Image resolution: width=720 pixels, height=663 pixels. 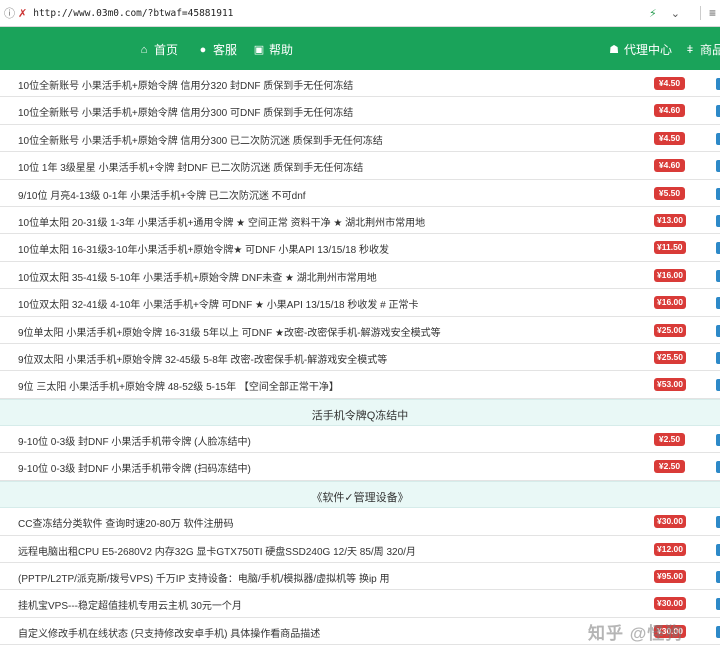 I want to click on home-icon: ⌂, so click(x=144, y=49).